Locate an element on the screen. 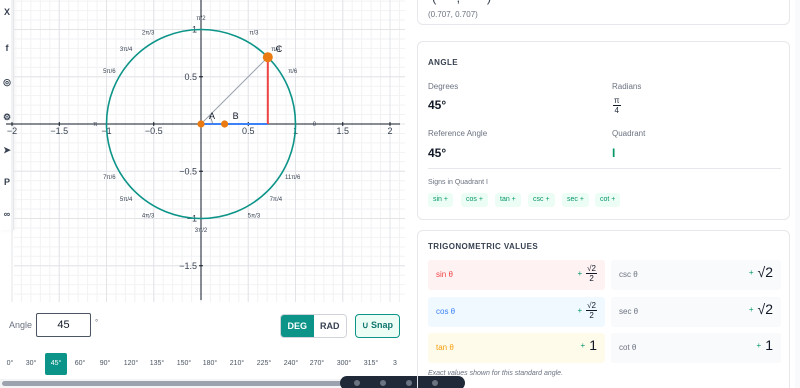 Image resolution: width=800 pixels, height=388 pixels. tan-label: tan θ is located at coordinates (445, 347).